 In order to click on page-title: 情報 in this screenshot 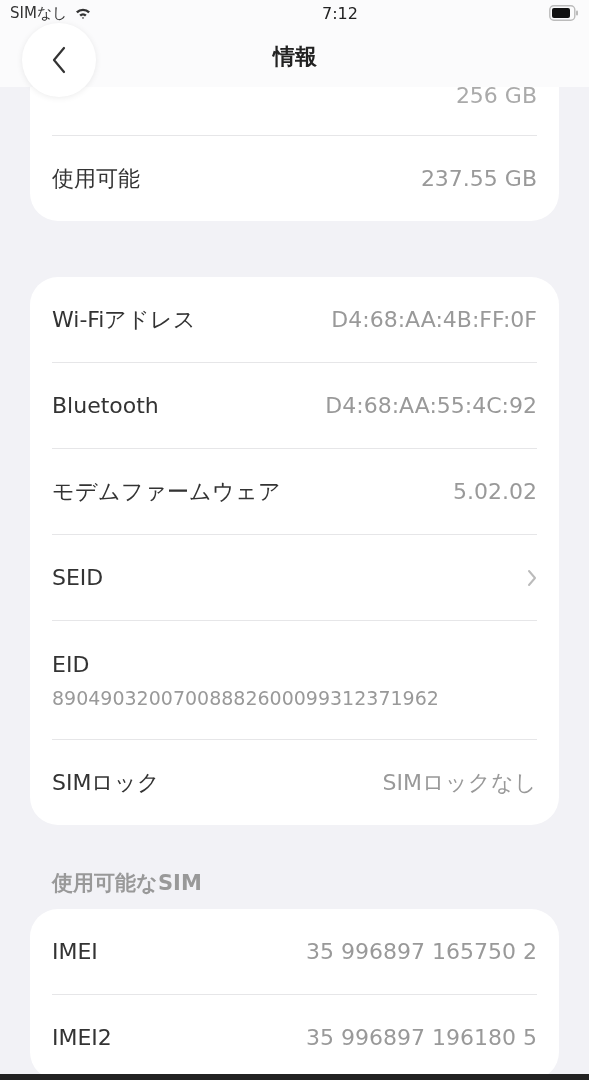, I will do `click(294, 56)`.